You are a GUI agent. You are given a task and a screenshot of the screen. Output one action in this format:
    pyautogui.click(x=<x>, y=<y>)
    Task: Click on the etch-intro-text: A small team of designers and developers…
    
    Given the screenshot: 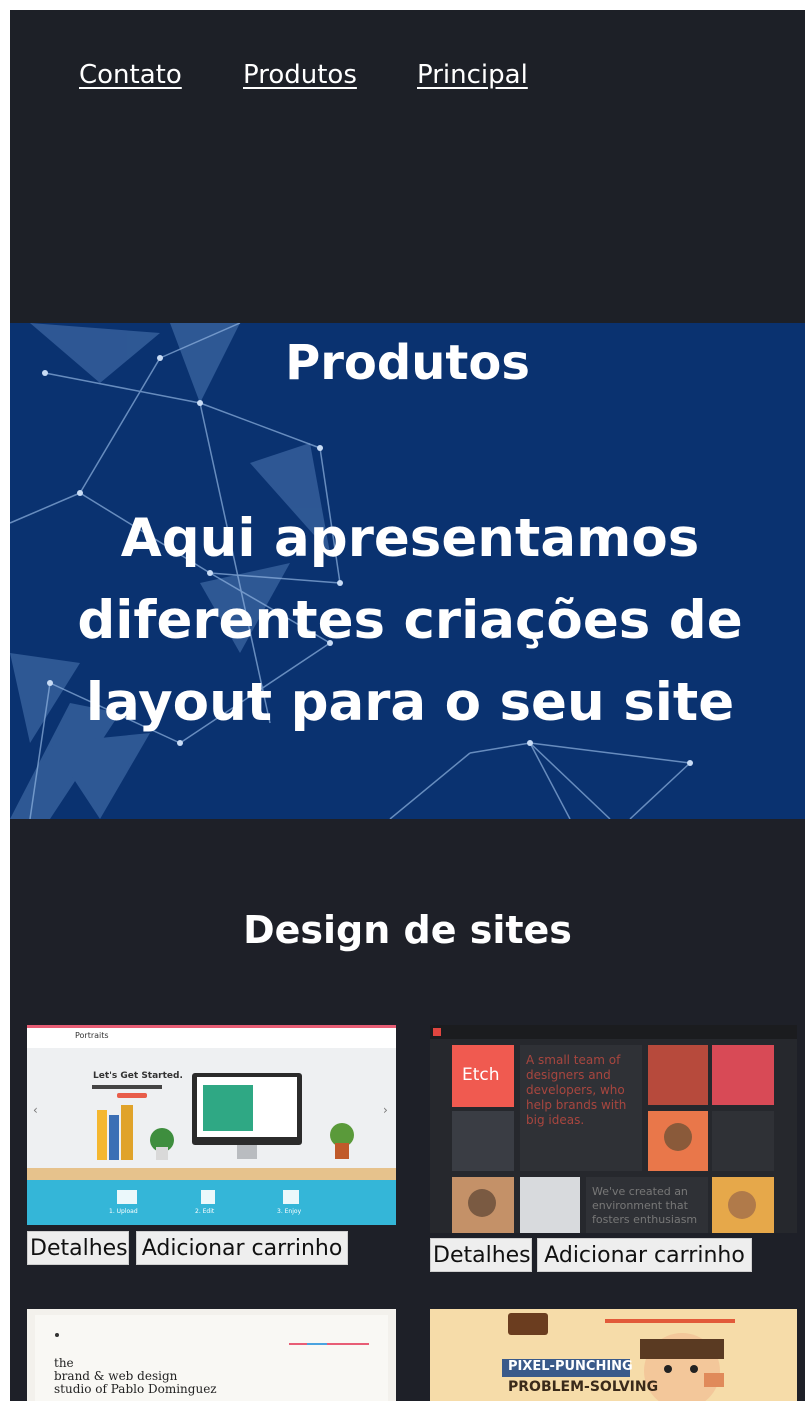 What is the action you would take?
    pyautogui.click(x=576, y=1090)
    